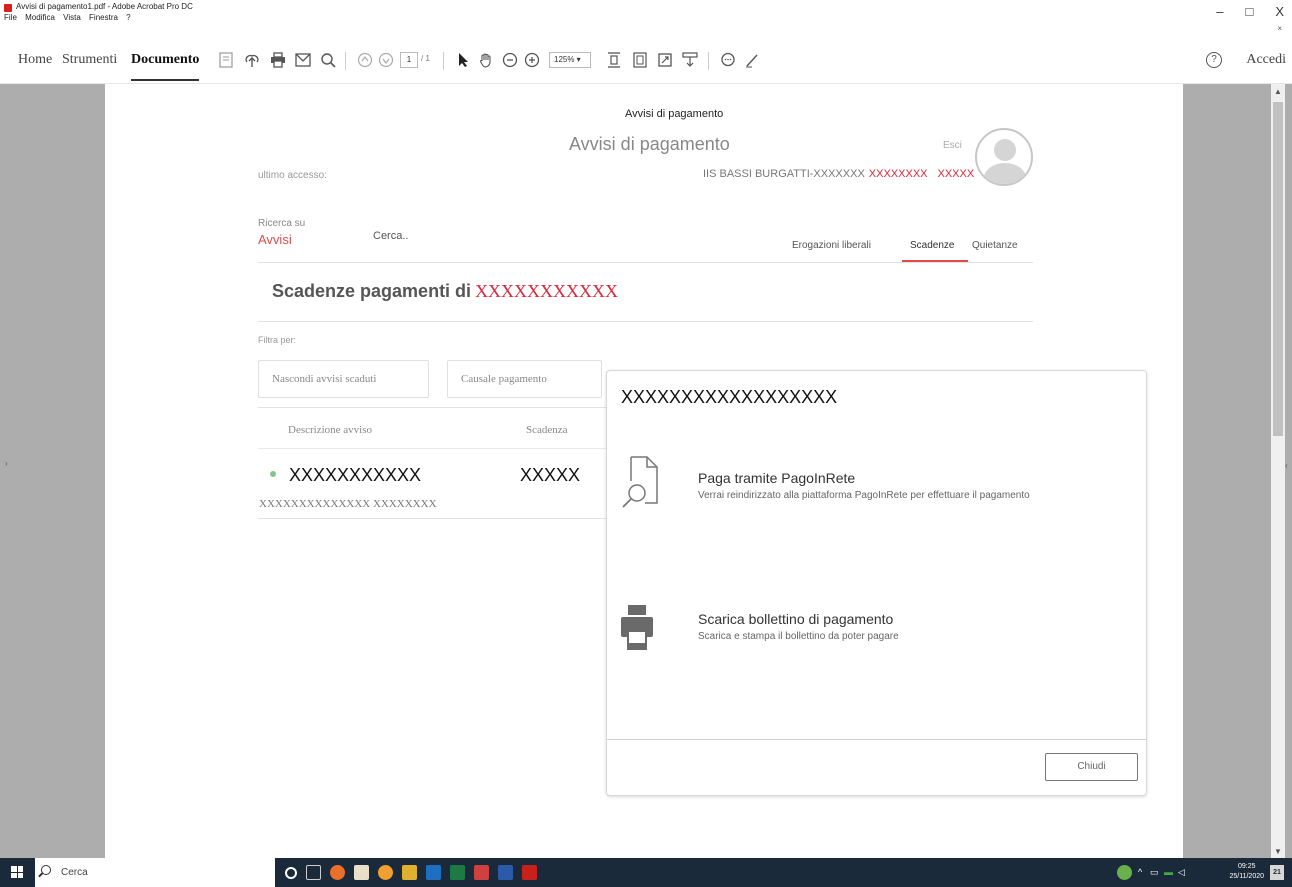 Image resolution: width=1292 pixels, height=887 pixels. What do you see at coordinates (831, 245) in the screenshot?
I see `tab-erogazioni-liberali: Erogazioni liberali` at bounding box center [831, 245].